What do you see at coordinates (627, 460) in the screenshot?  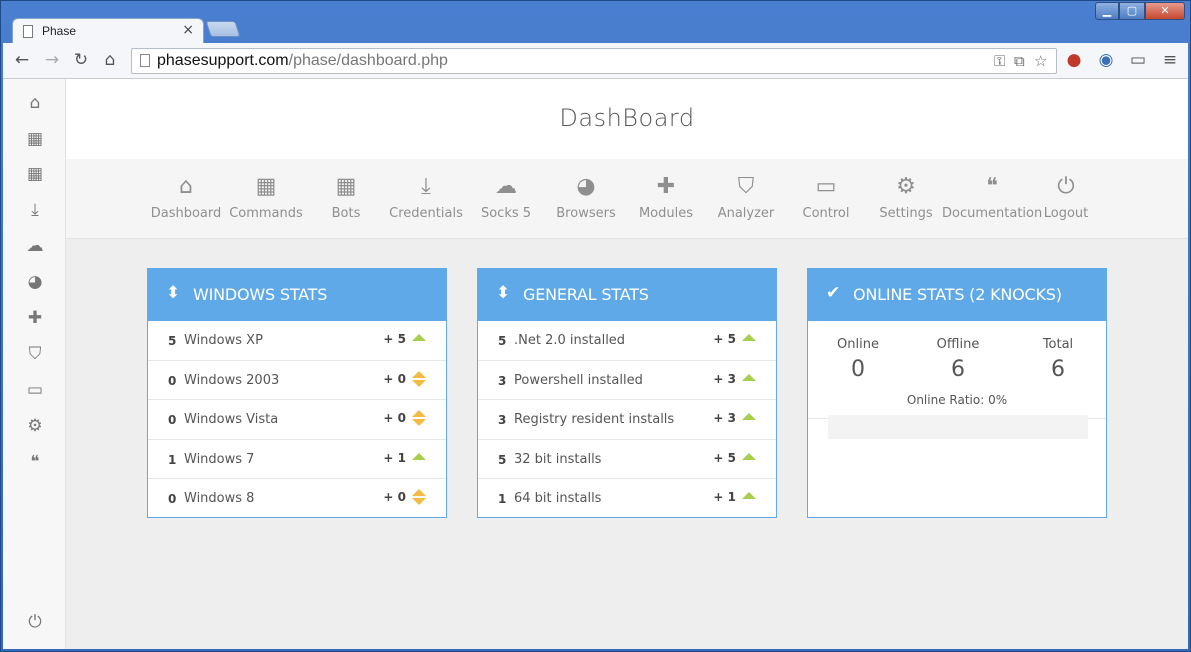 I see `stat-row: 5 32 bit installs + 5` at bounding box center [627, 460].